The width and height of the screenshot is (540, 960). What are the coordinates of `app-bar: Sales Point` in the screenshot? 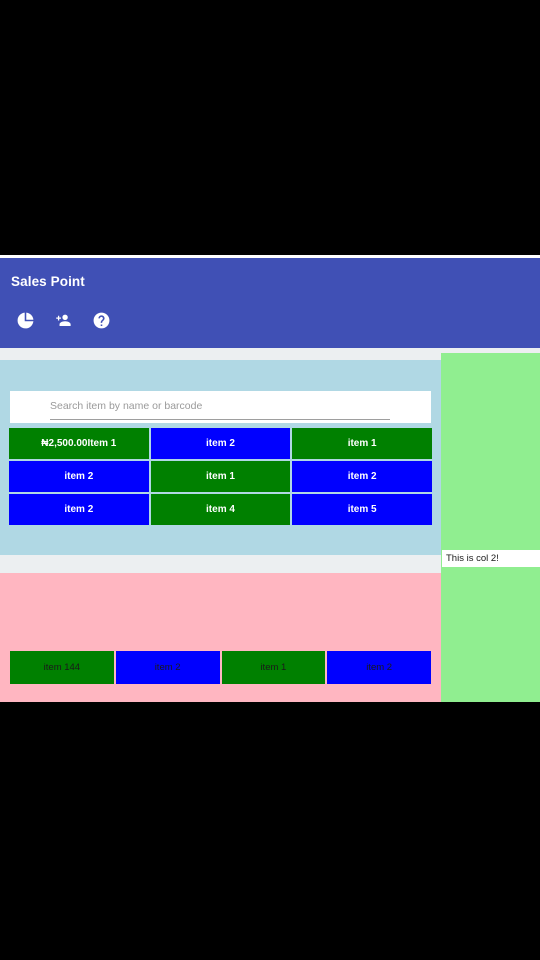 It's located at (270, 303).